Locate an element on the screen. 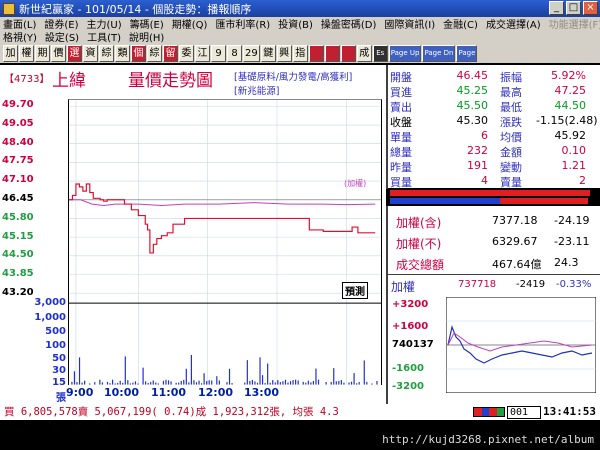  toolbar-button: 指 is located at coordinates (300, 53).